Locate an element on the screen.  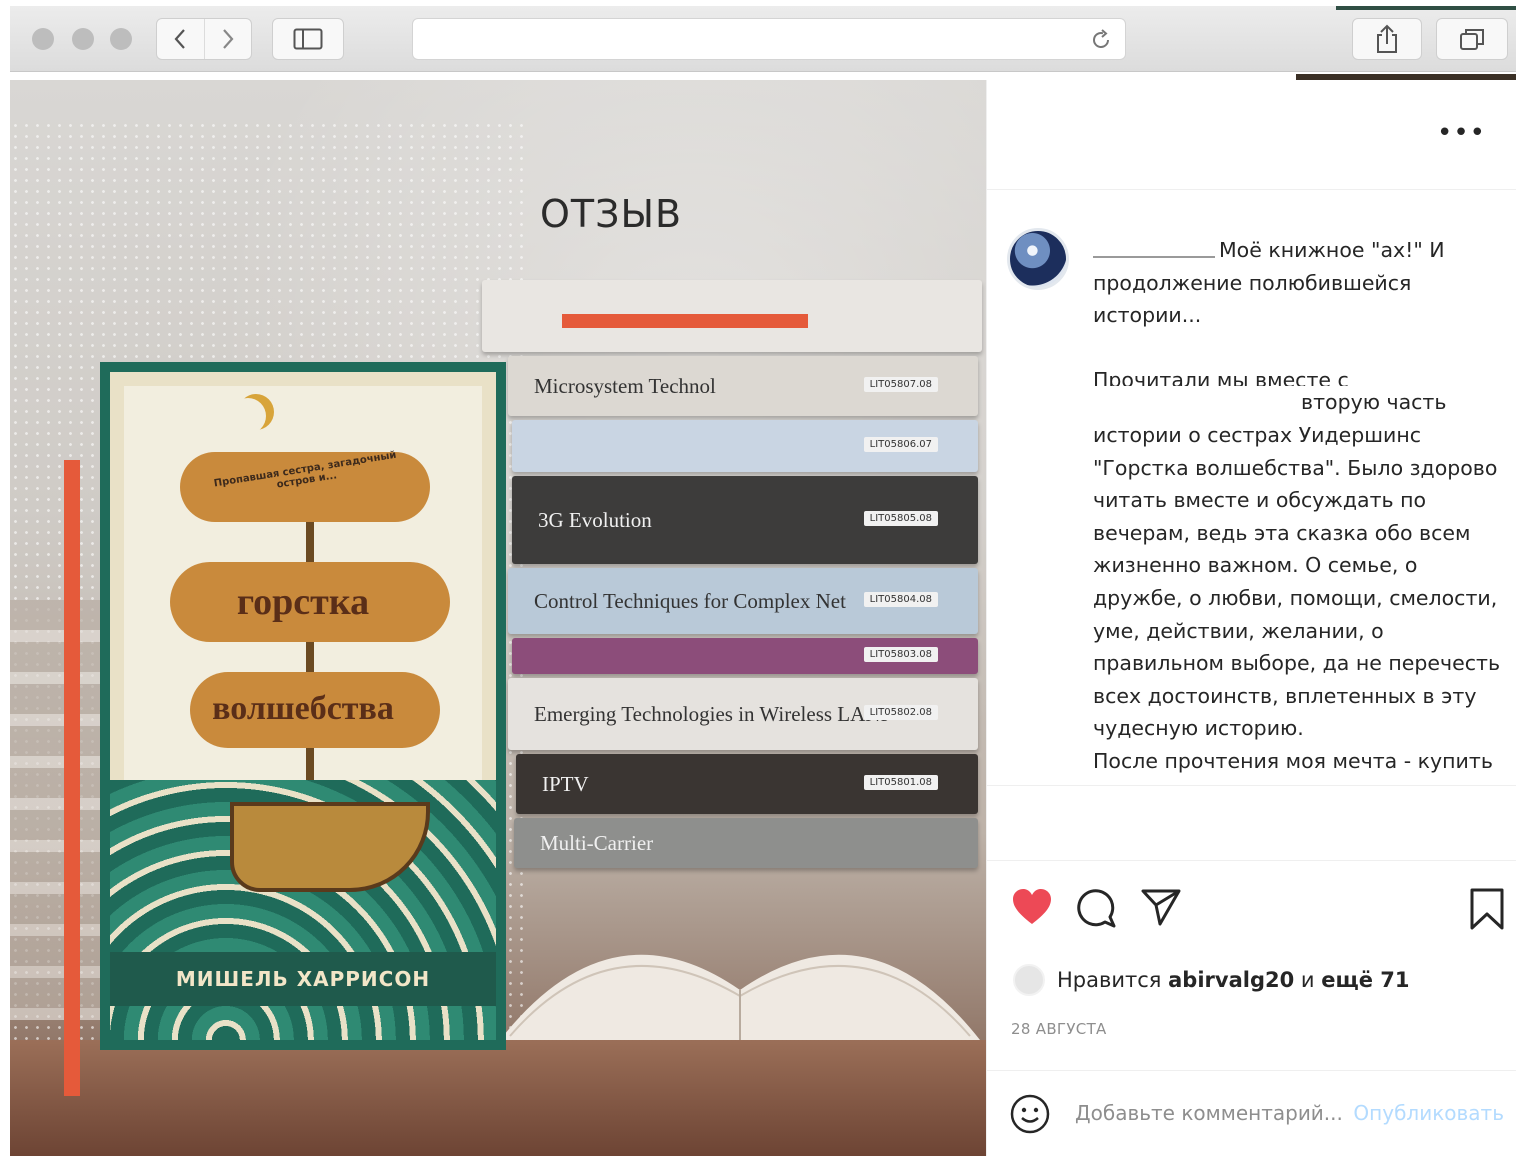
chevron-right-icon is located at coordinates (228, 39).